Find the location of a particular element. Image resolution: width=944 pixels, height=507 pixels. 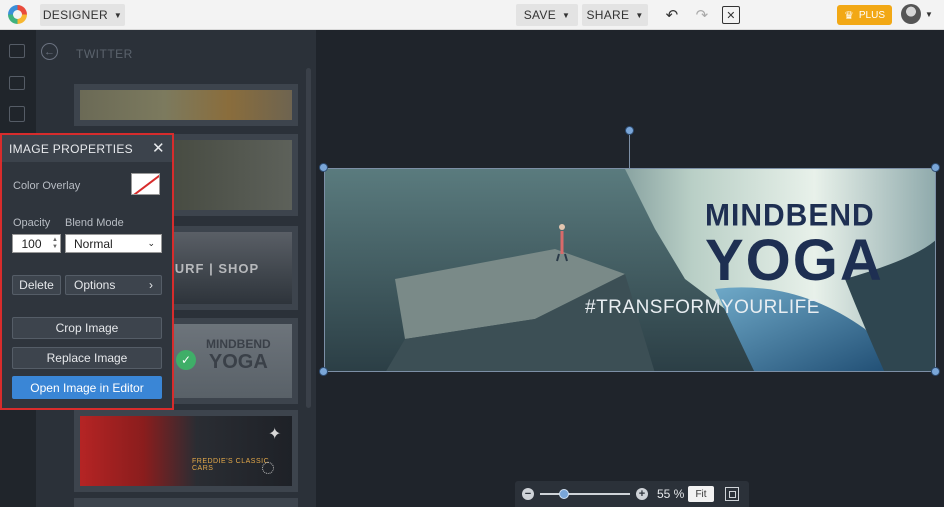

opacity-label: Opacity is located at coordinates (32, 223).